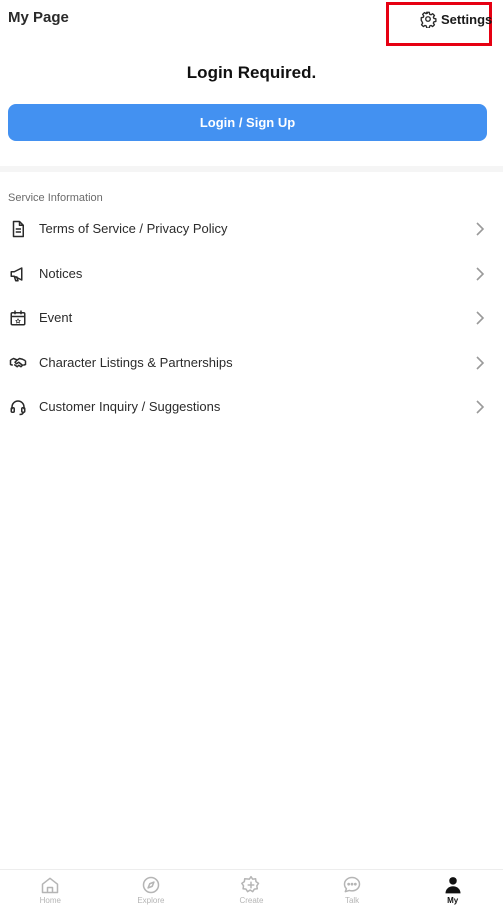  I want to click on tab-label: Create, so click(251, 900).